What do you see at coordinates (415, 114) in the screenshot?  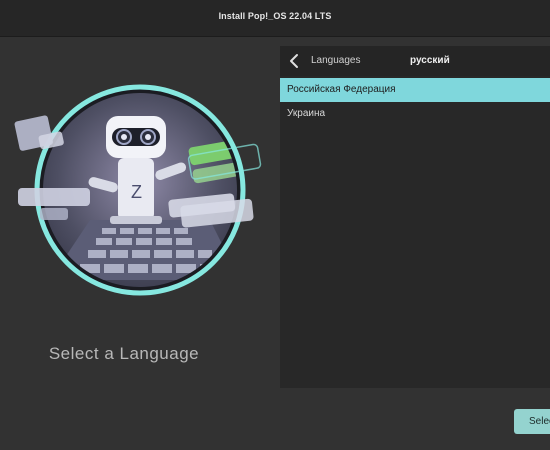 I see `list-item-ukraine: Украина` at bounding box center [415, 114].